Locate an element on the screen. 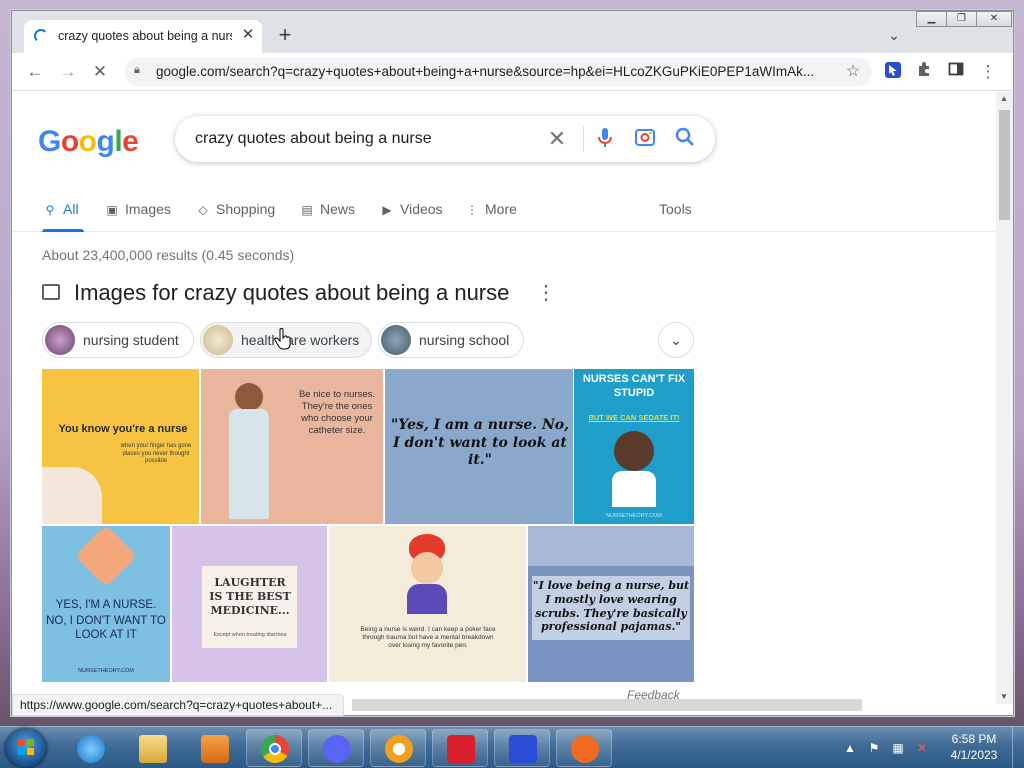  image-subcaption: NO, I DON'T WANT TO LOOK AT IT is located at coordinates (106, 628).